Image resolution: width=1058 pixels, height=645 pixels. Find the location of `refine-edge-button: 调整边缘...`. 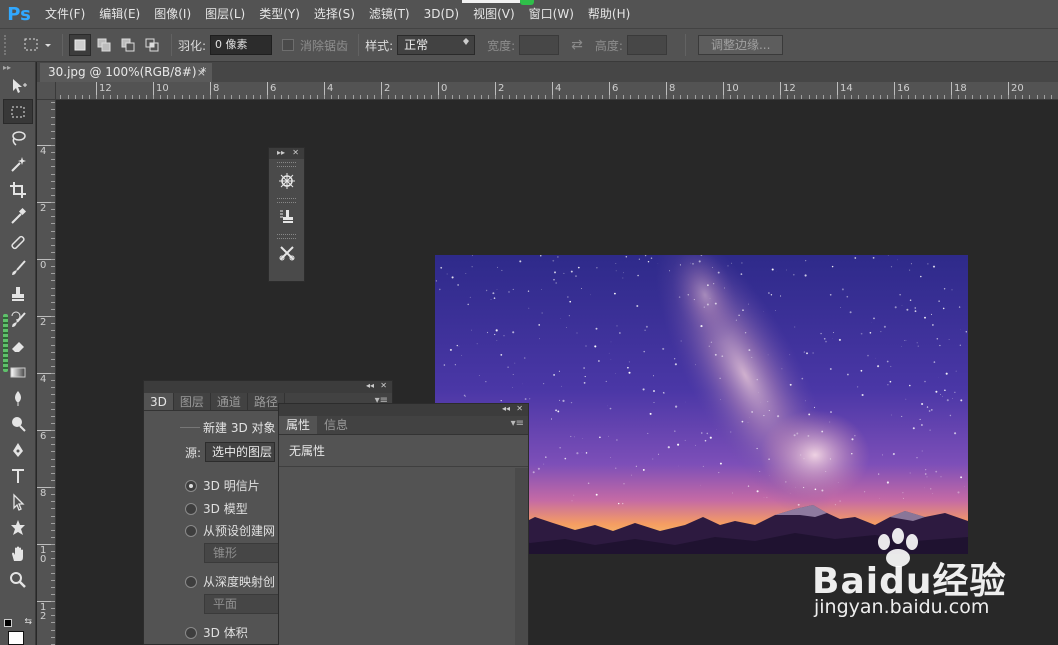

refine-edge-button: 调整边缘... is located at coordinates (740, 45).